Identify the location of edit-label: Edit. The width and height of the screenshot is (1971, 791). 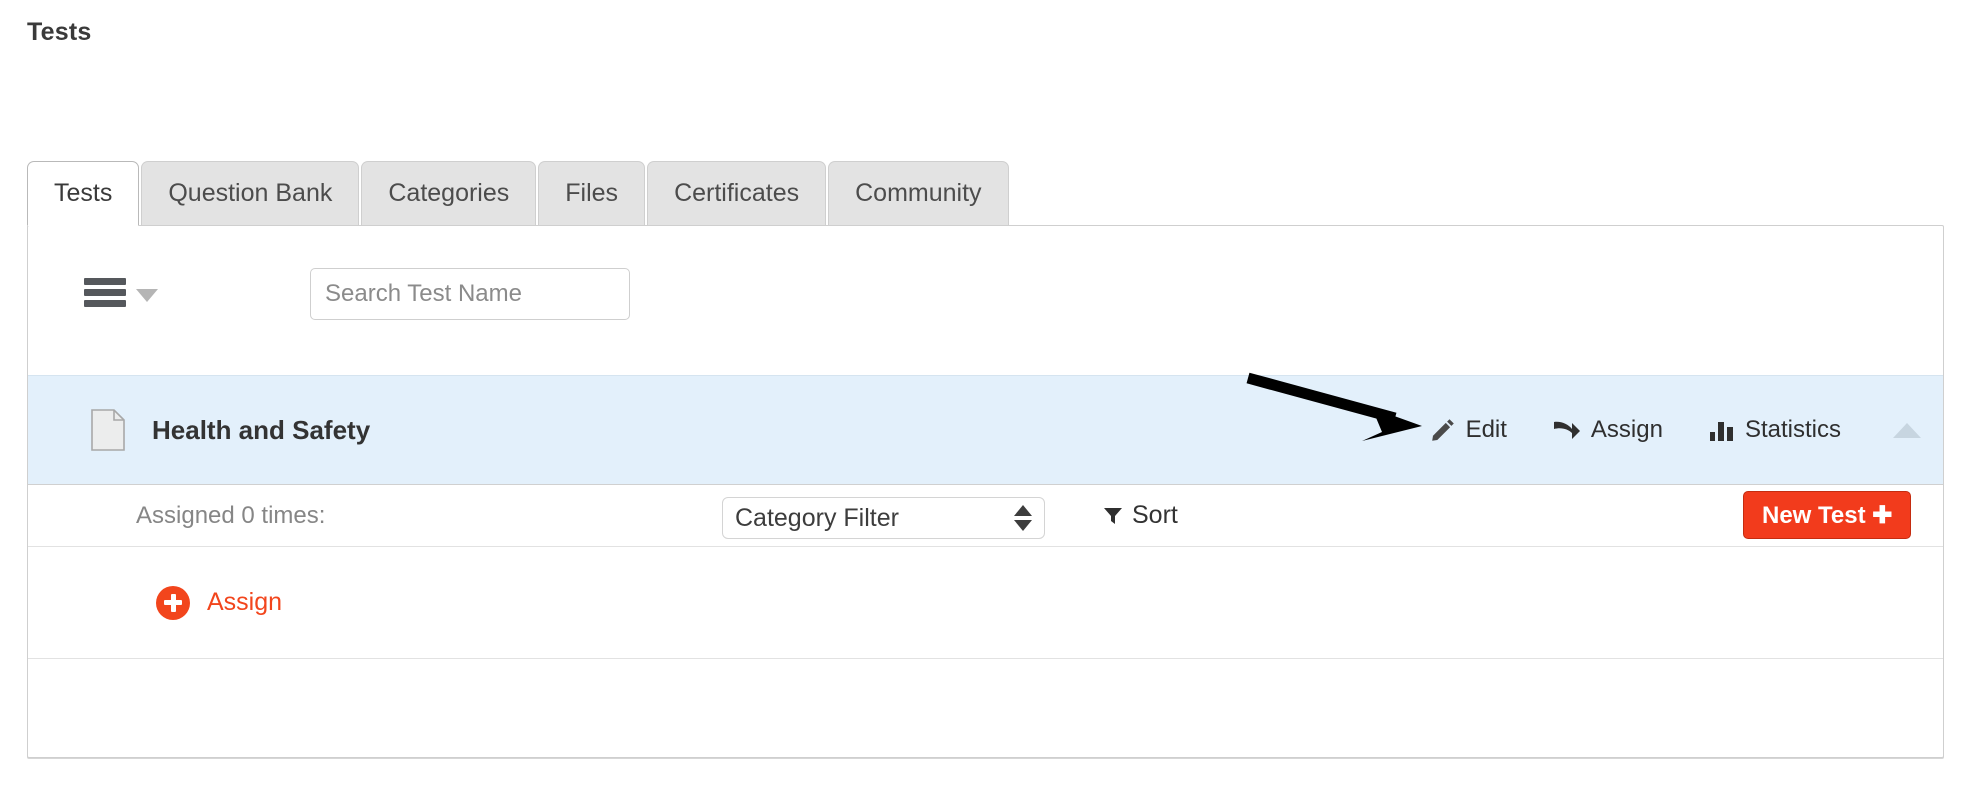
(1486, 429).